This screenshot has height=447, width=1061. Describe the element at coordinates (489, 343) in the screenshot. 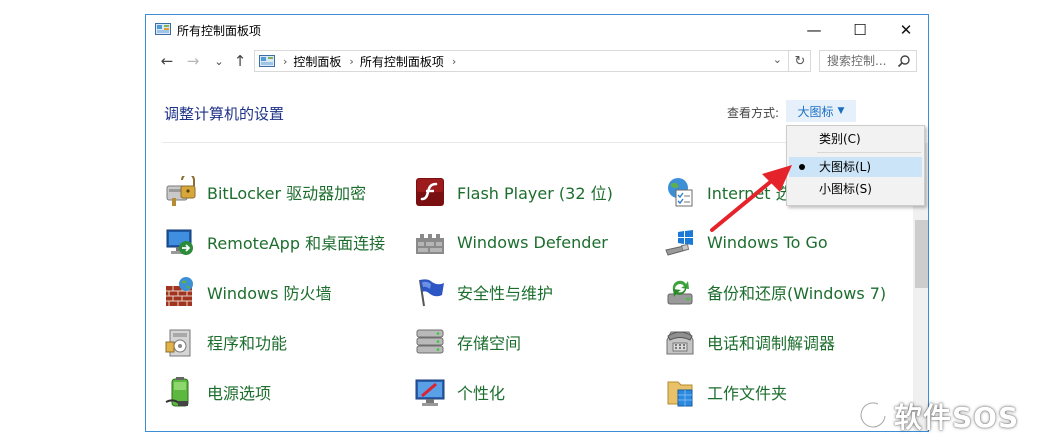

I see `item-label: 存储空间` at that location.